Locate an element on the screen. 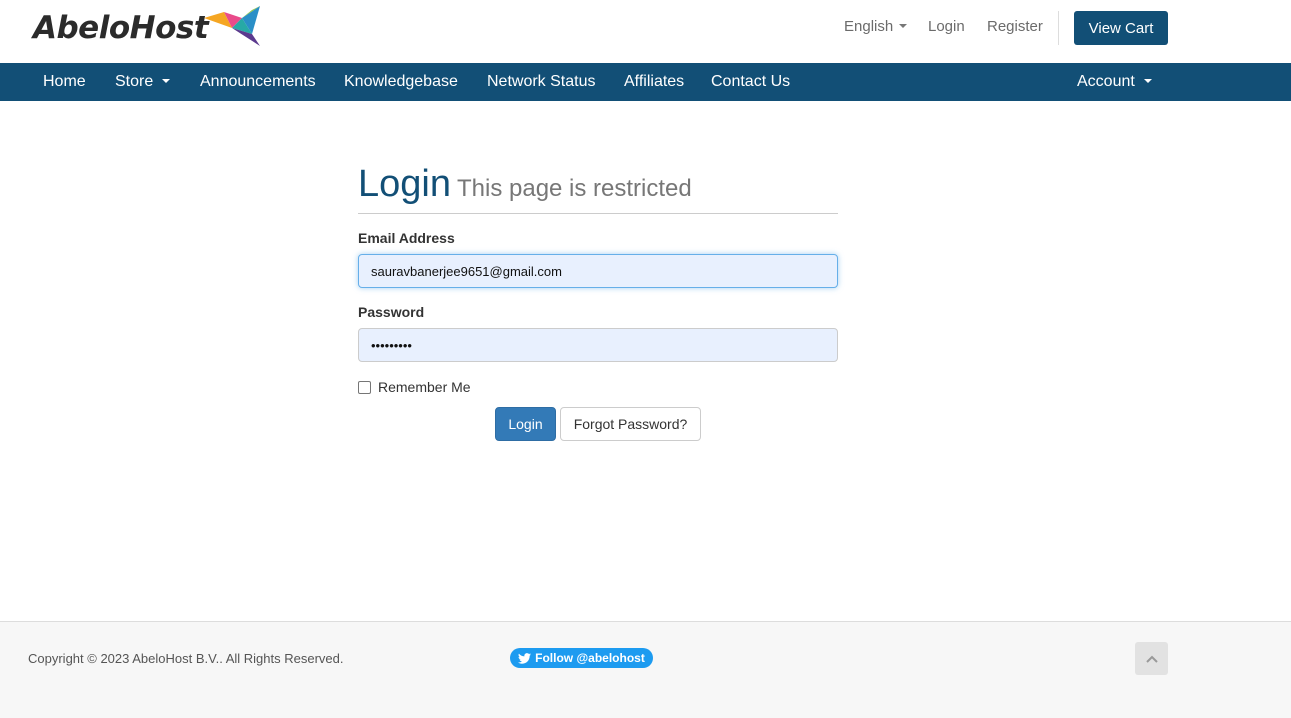 The height and width of the screenshot is (718, 1291). back-to-top-button is located at coordinates (1151, 658).